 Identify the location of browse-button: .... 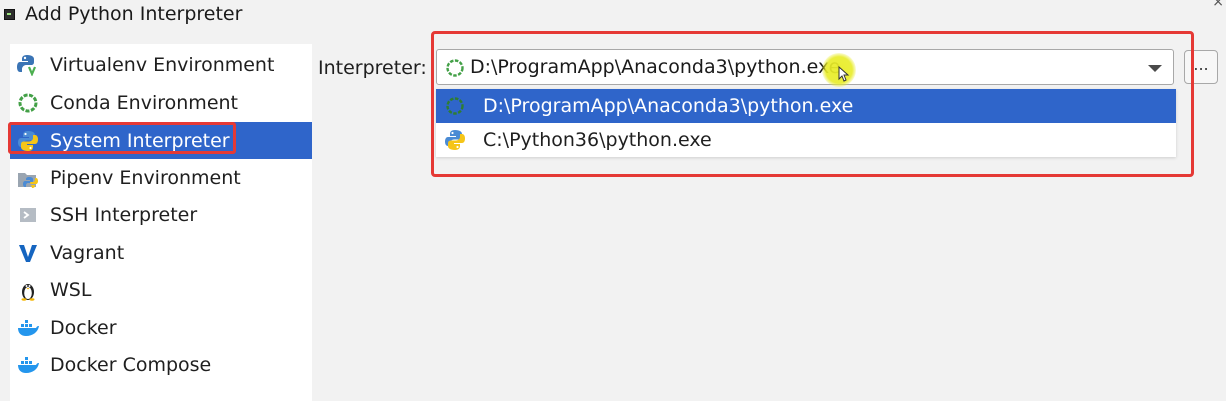
(1201, 67).